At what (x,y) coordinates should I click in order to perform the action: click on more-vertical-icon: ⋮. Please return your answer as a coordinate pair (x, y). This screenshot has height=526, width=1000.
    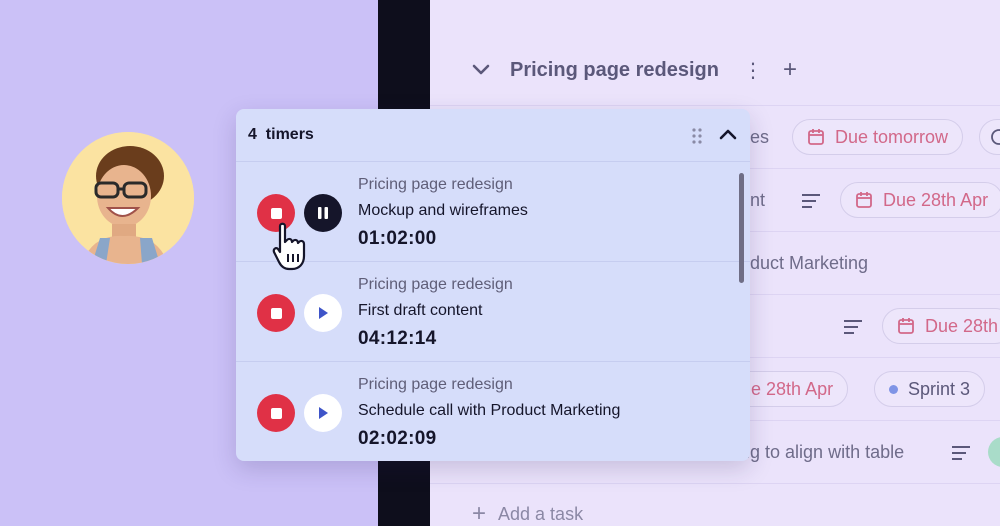
    Looking at the image, I should click on (753, 70).